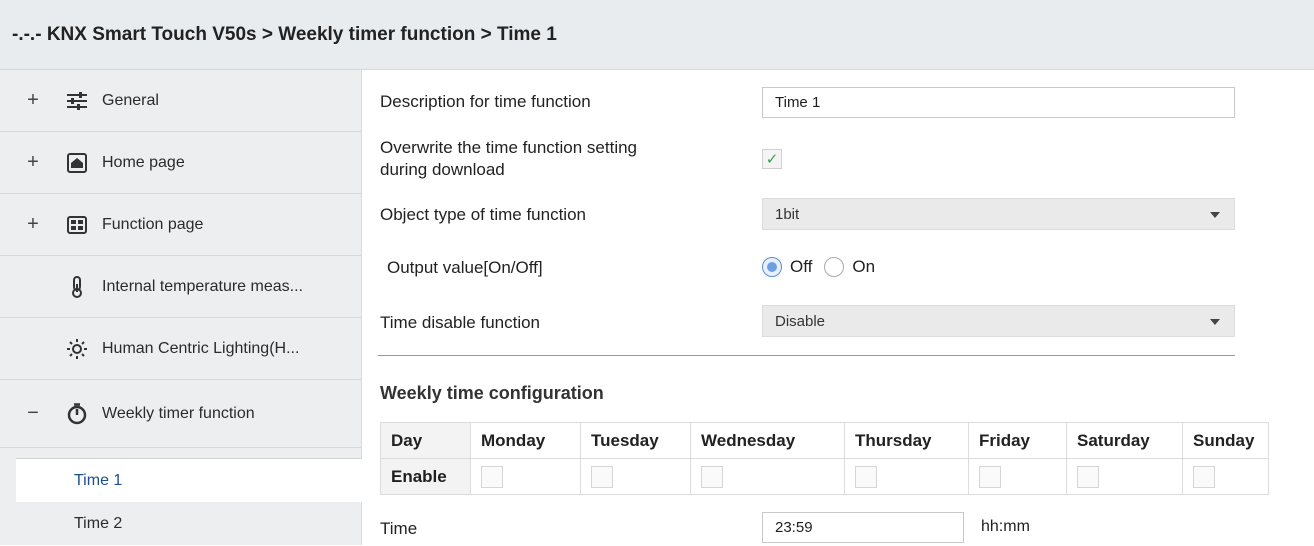  Describe the element at coordinates (442, 169) in the screenshot. I see `overwrite-label-line2: during download` at that location.